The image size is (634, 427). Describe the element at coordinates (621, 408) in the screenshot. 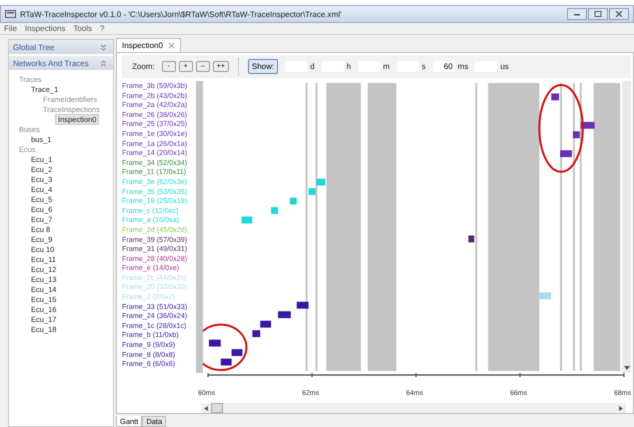

I see `scroll-right-icon` at that location.